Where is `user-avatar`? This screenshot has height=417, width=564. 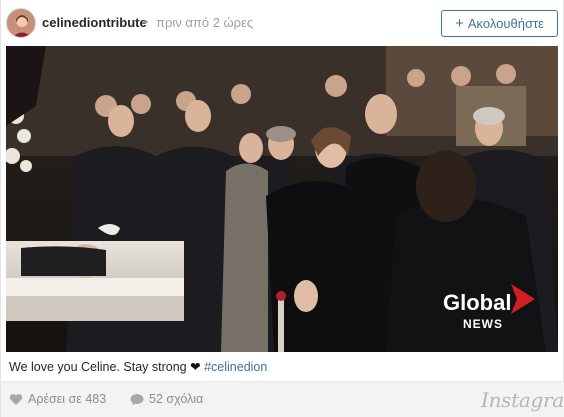
user-avatar is located at coordinates (21, 23).